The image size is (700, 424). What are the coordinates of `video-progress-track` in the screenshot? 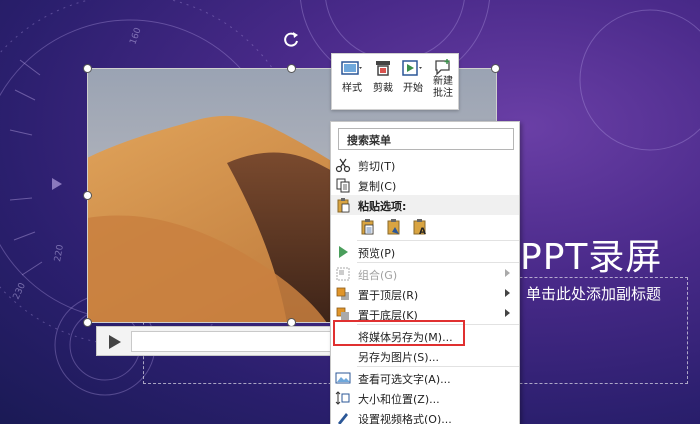 It's located at (231, 341).